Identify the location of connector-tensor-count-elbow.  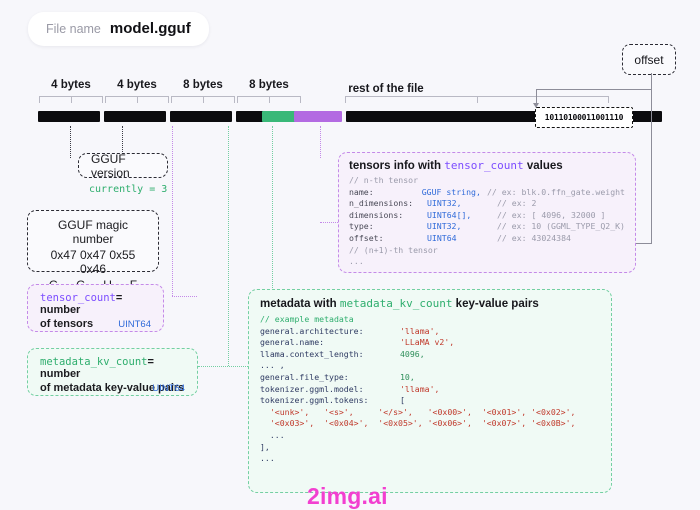
(184, 296).